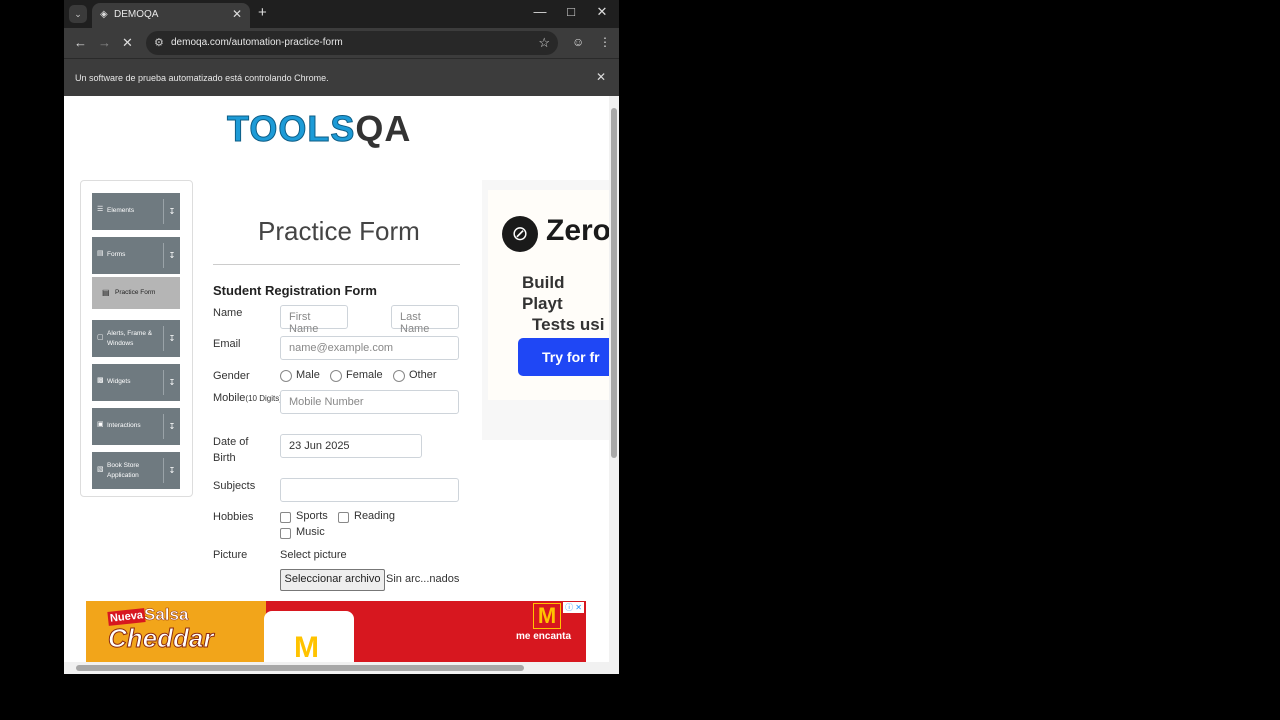 The width and height of the screenshot is (1280, 720). I want to click on select-picture-label: Select picture, so click(313, 555).